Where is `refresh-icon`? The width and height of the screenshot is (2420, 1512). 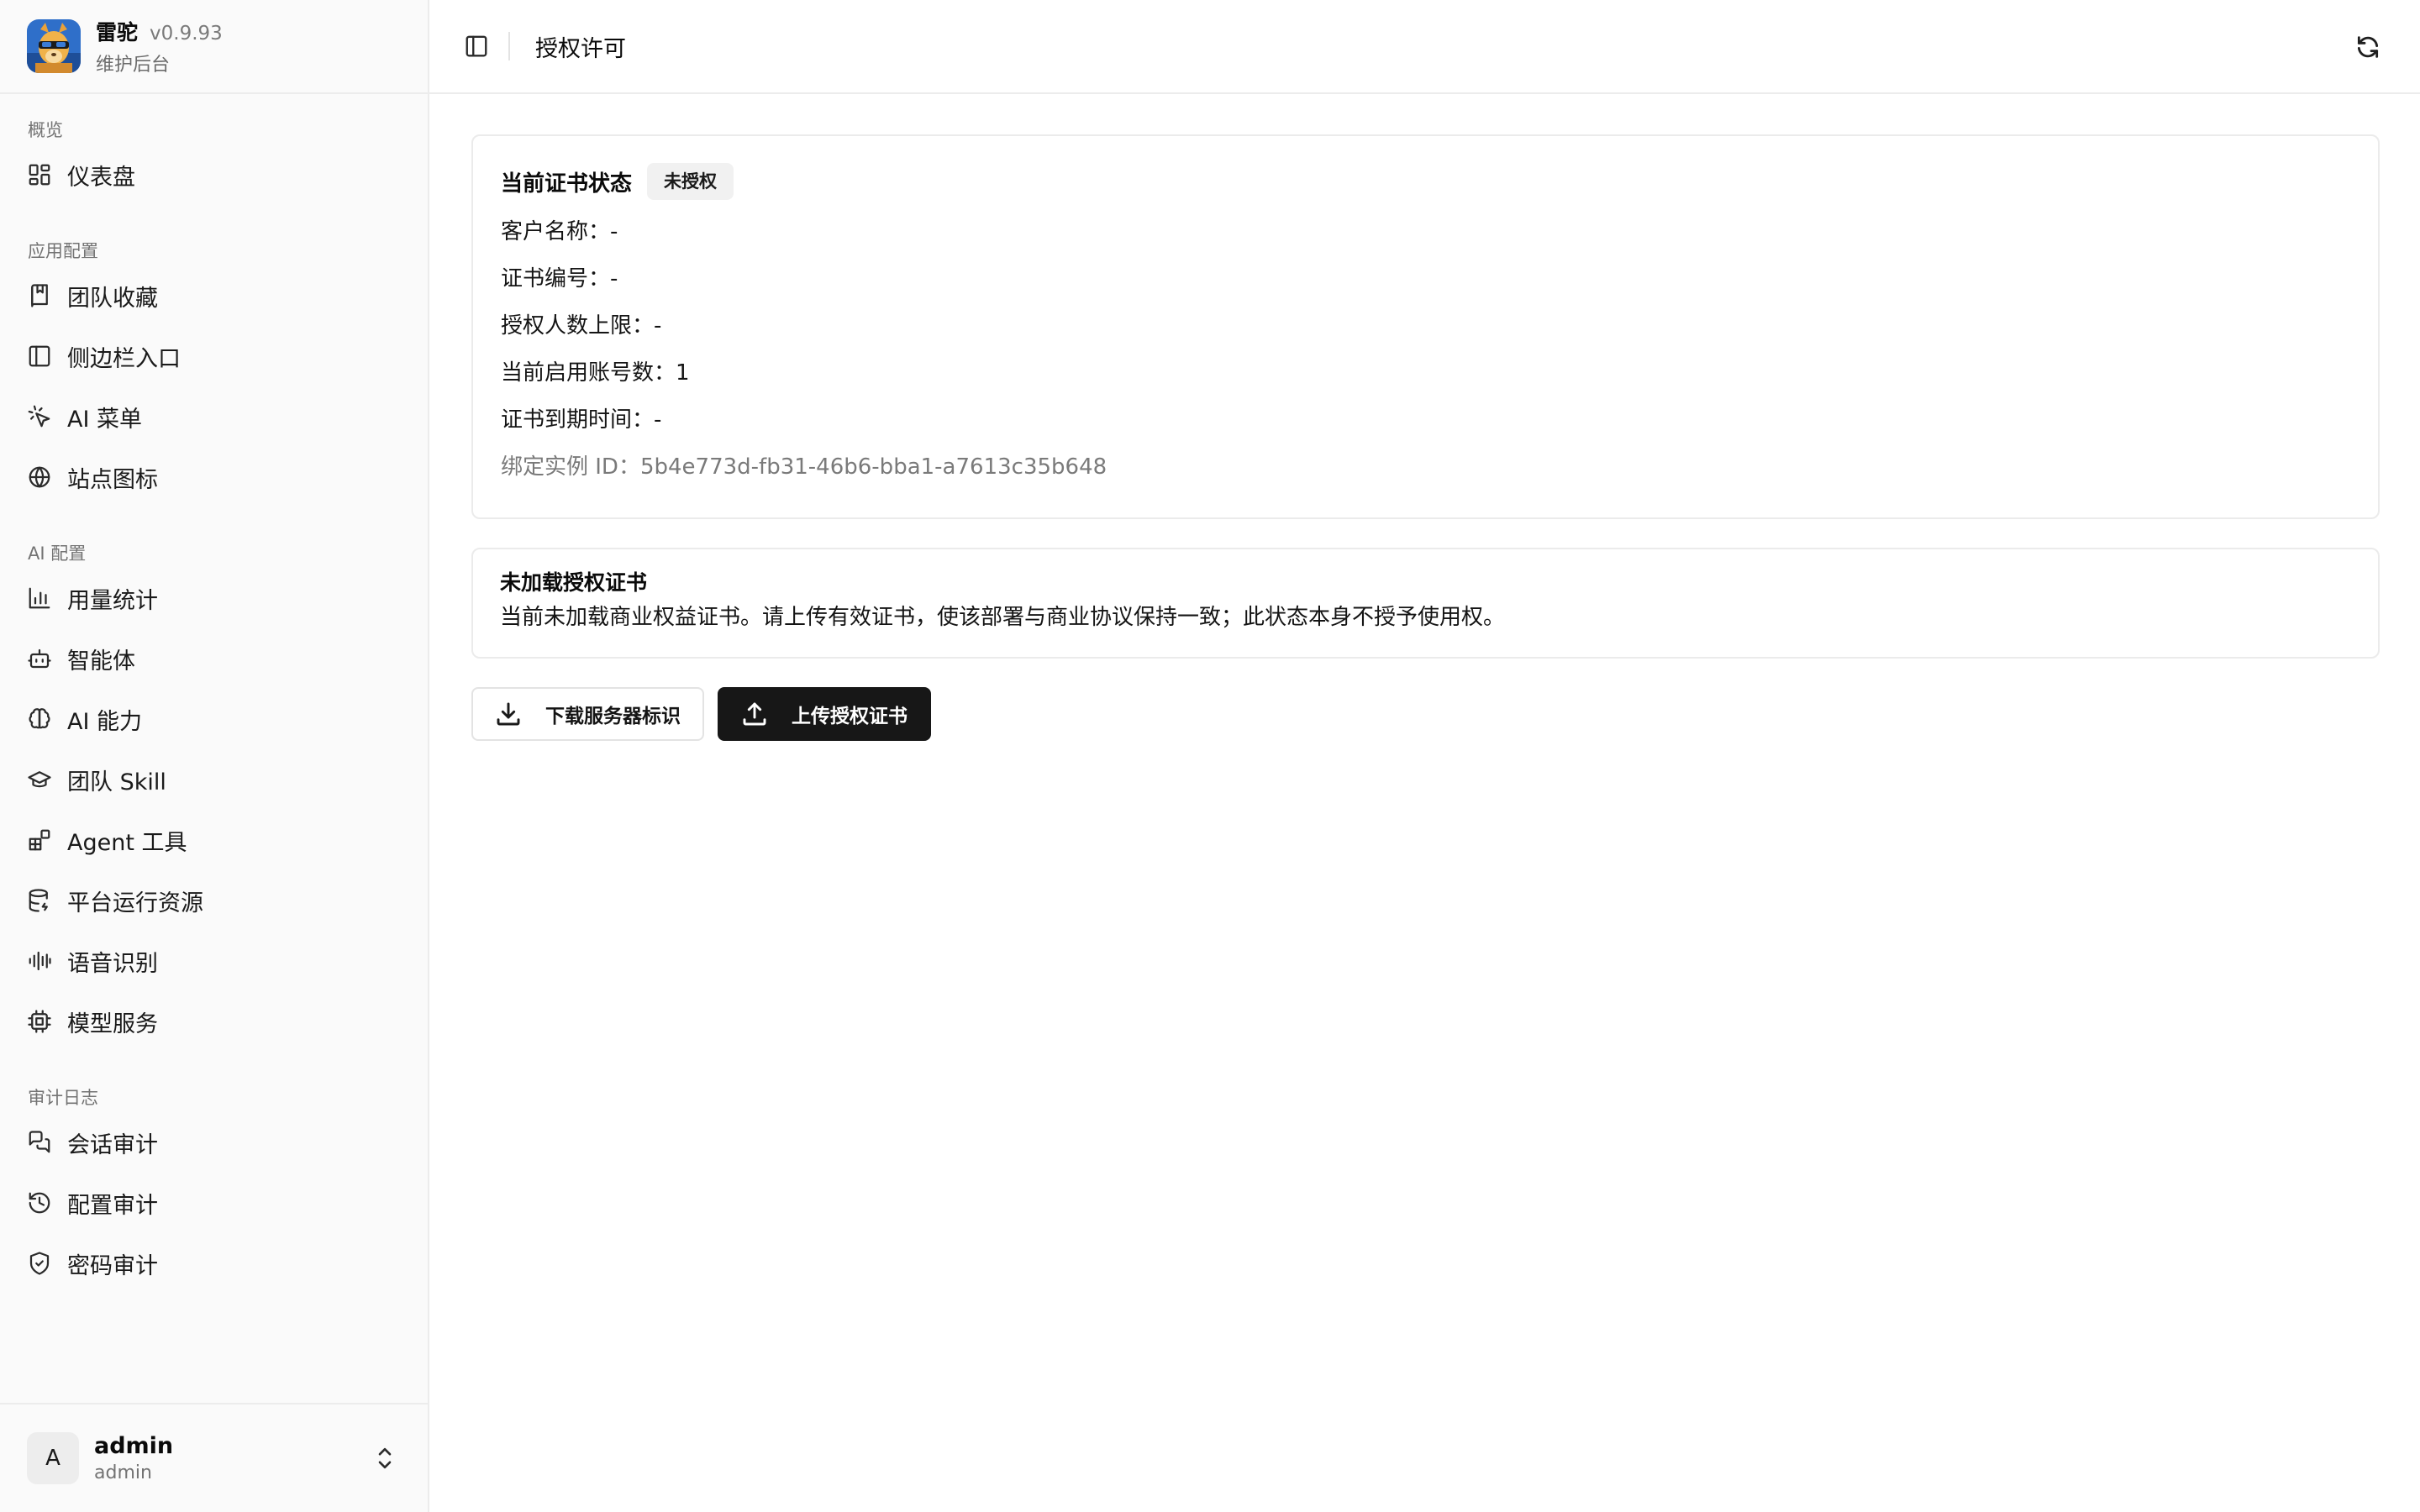 refresh-icon is located at coordinates (2368, 47).